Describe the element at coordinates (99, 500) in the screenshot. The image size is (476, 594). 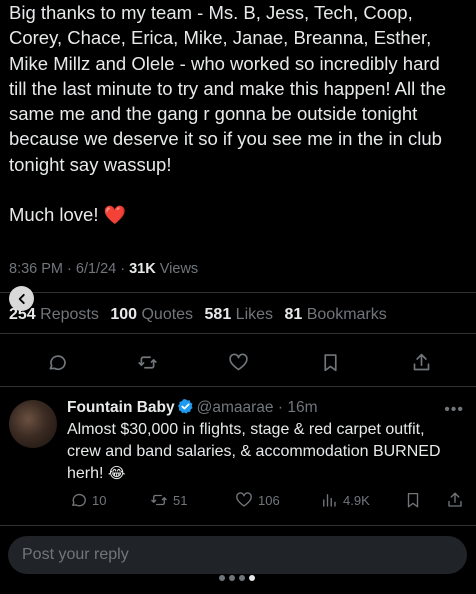
I see `reply-count: 10` at that location.